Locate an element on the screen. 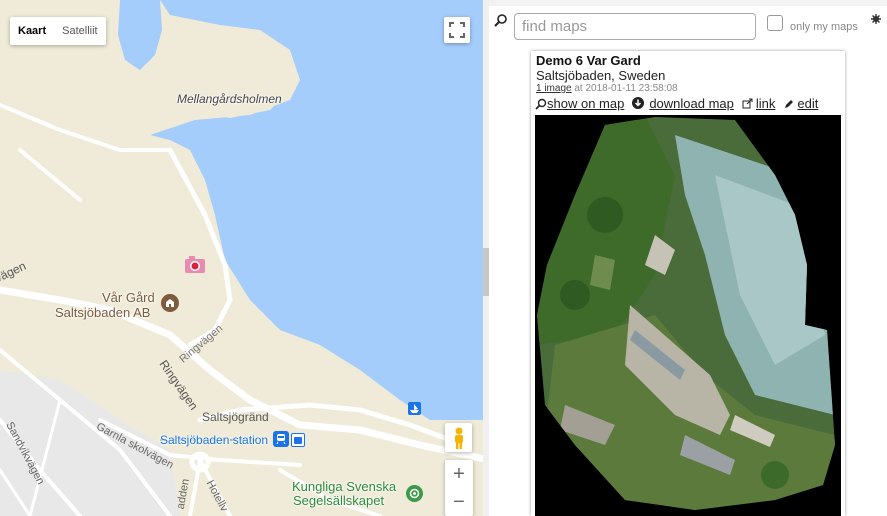 The image size is (887, 516). gear-icon is located at coordinates (876, 19).